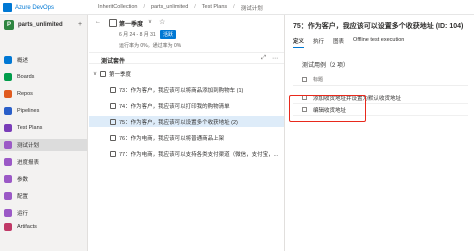  What do you see at coordinates (28, 146) in the screenshot?
I see `sidebar-item-label: 测试计划` at bounding box center [28, 146].